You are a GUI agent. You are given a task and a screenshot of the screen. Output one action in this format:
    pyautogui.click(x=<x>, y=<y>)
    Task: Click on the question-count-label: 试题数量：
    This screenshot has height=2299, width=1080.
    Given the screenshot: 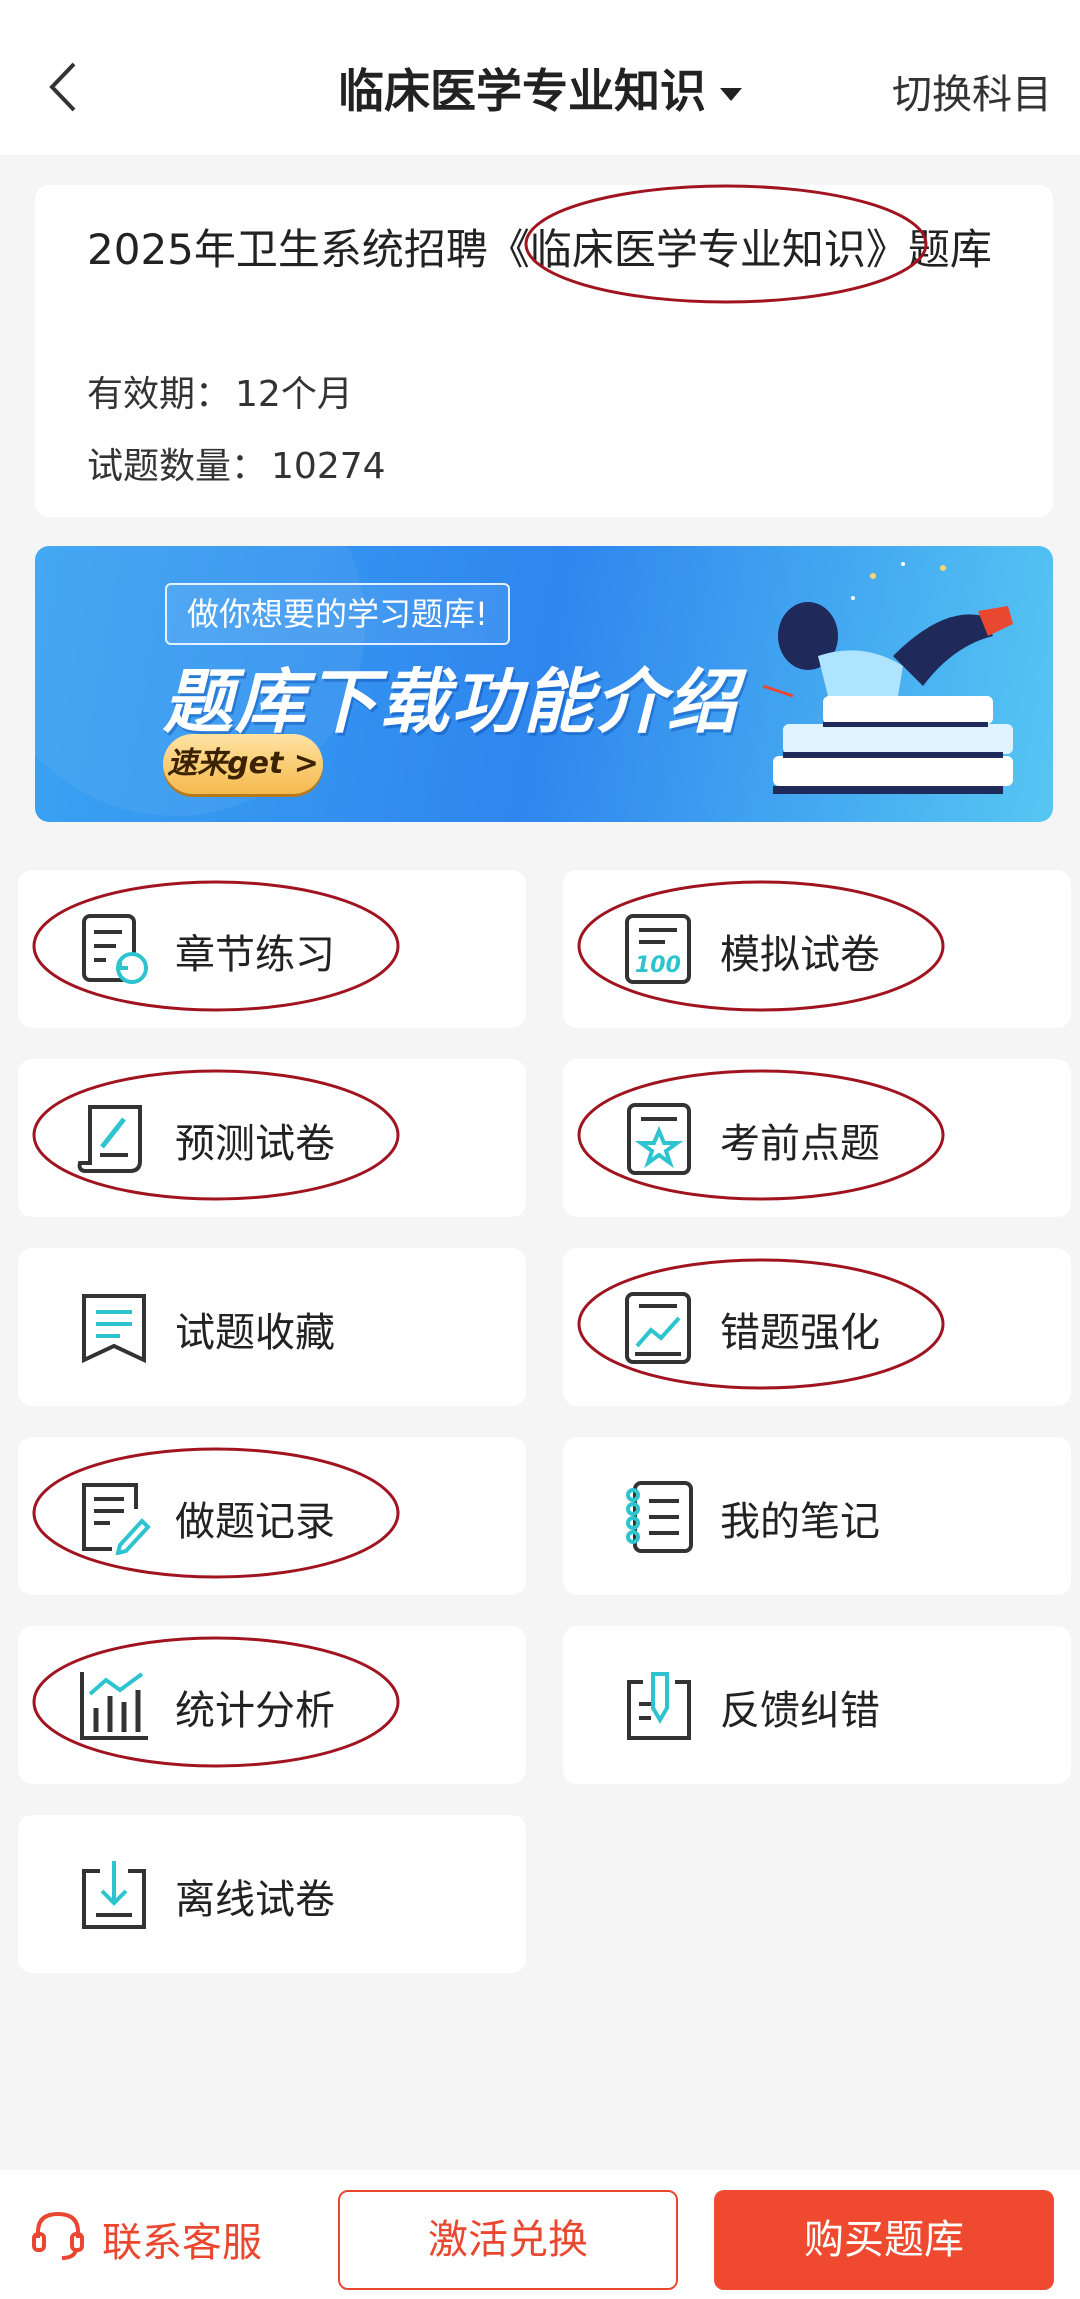 What is the action you would take?
    pyautogui.click(x=177, y=466)
    